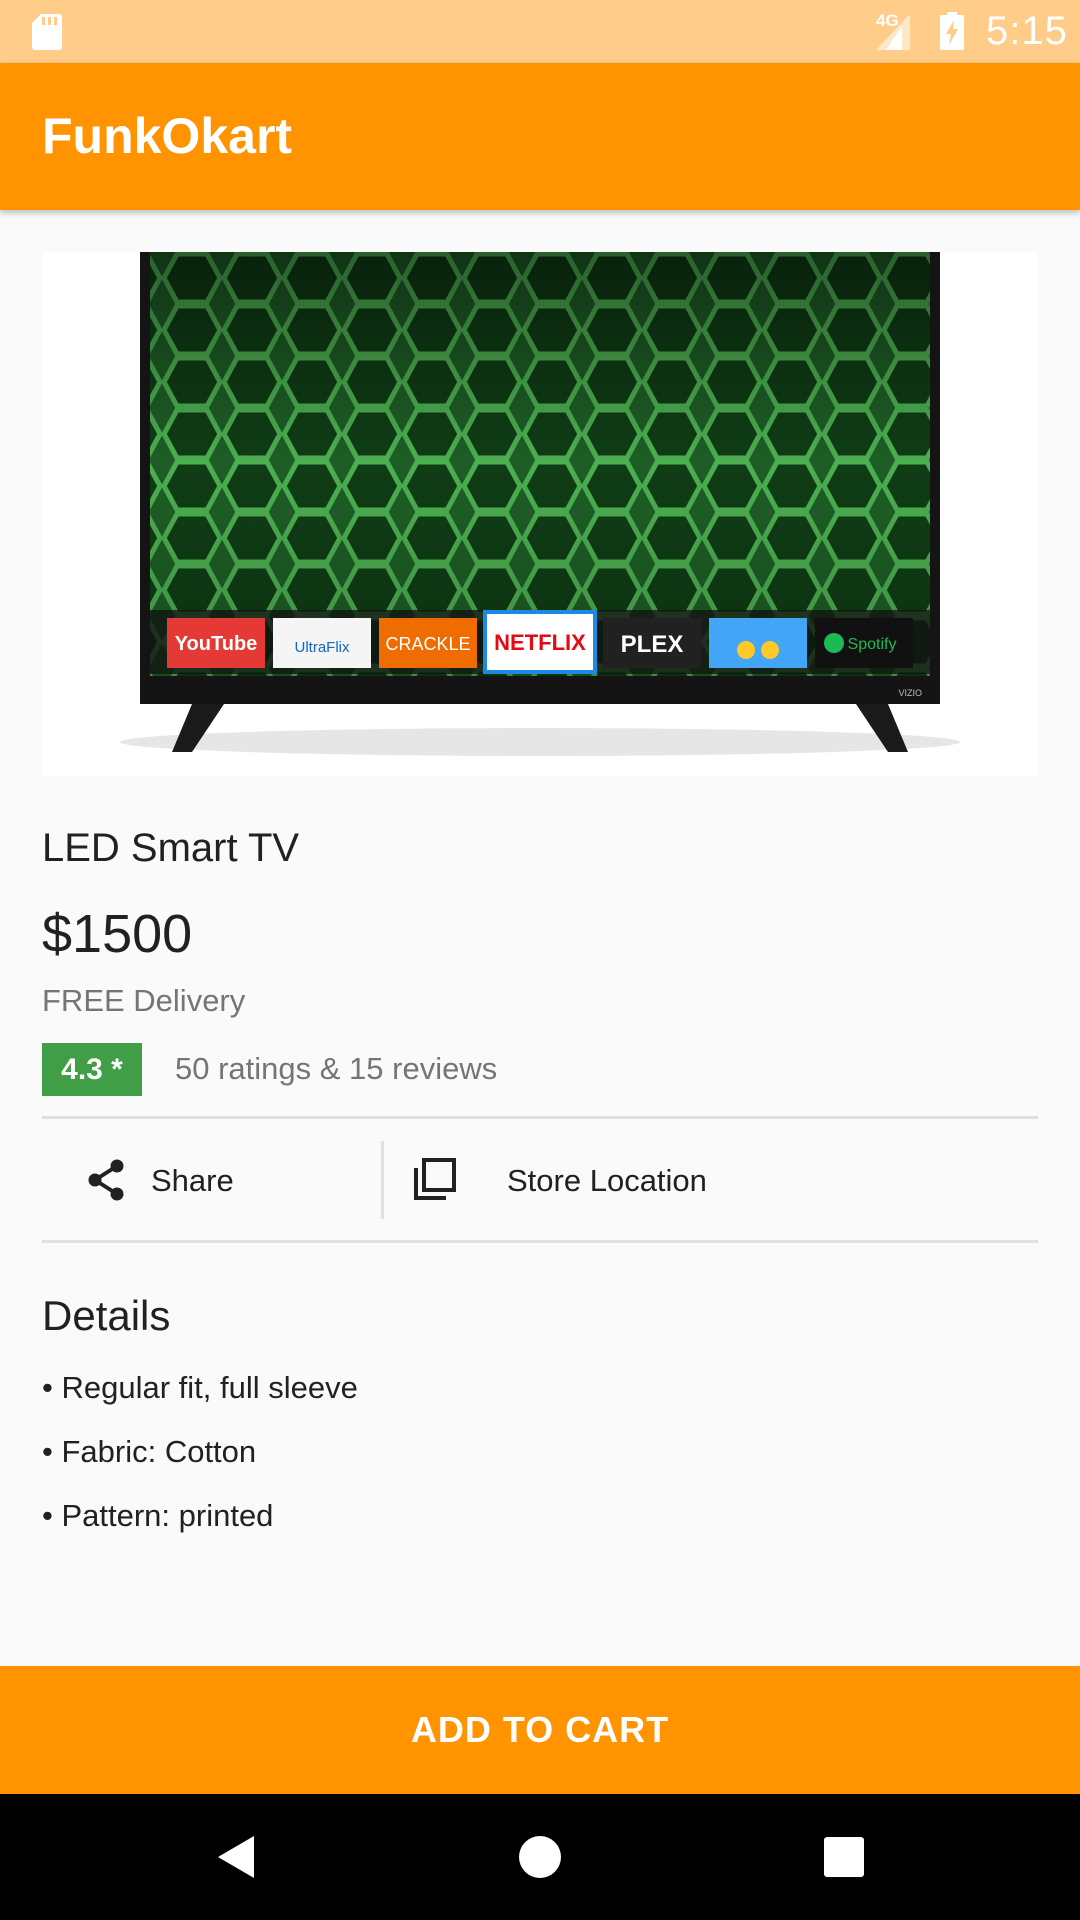 This screenshot has height=1920, width=1080. I want to click on recents-icon, so click(844, 1857).